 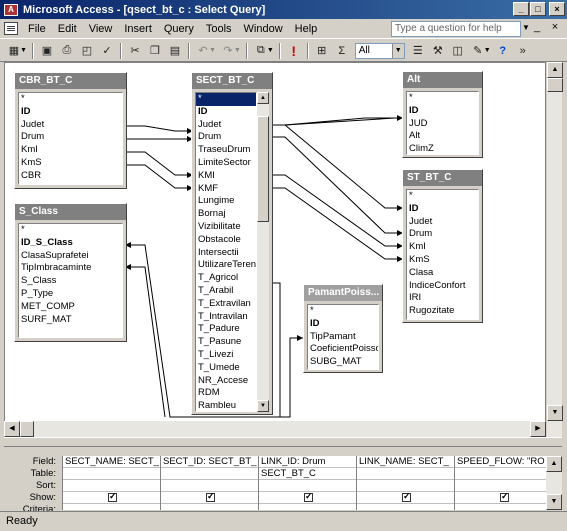 I want to click on print-icon: ⎙, so click(x=67, y=51).